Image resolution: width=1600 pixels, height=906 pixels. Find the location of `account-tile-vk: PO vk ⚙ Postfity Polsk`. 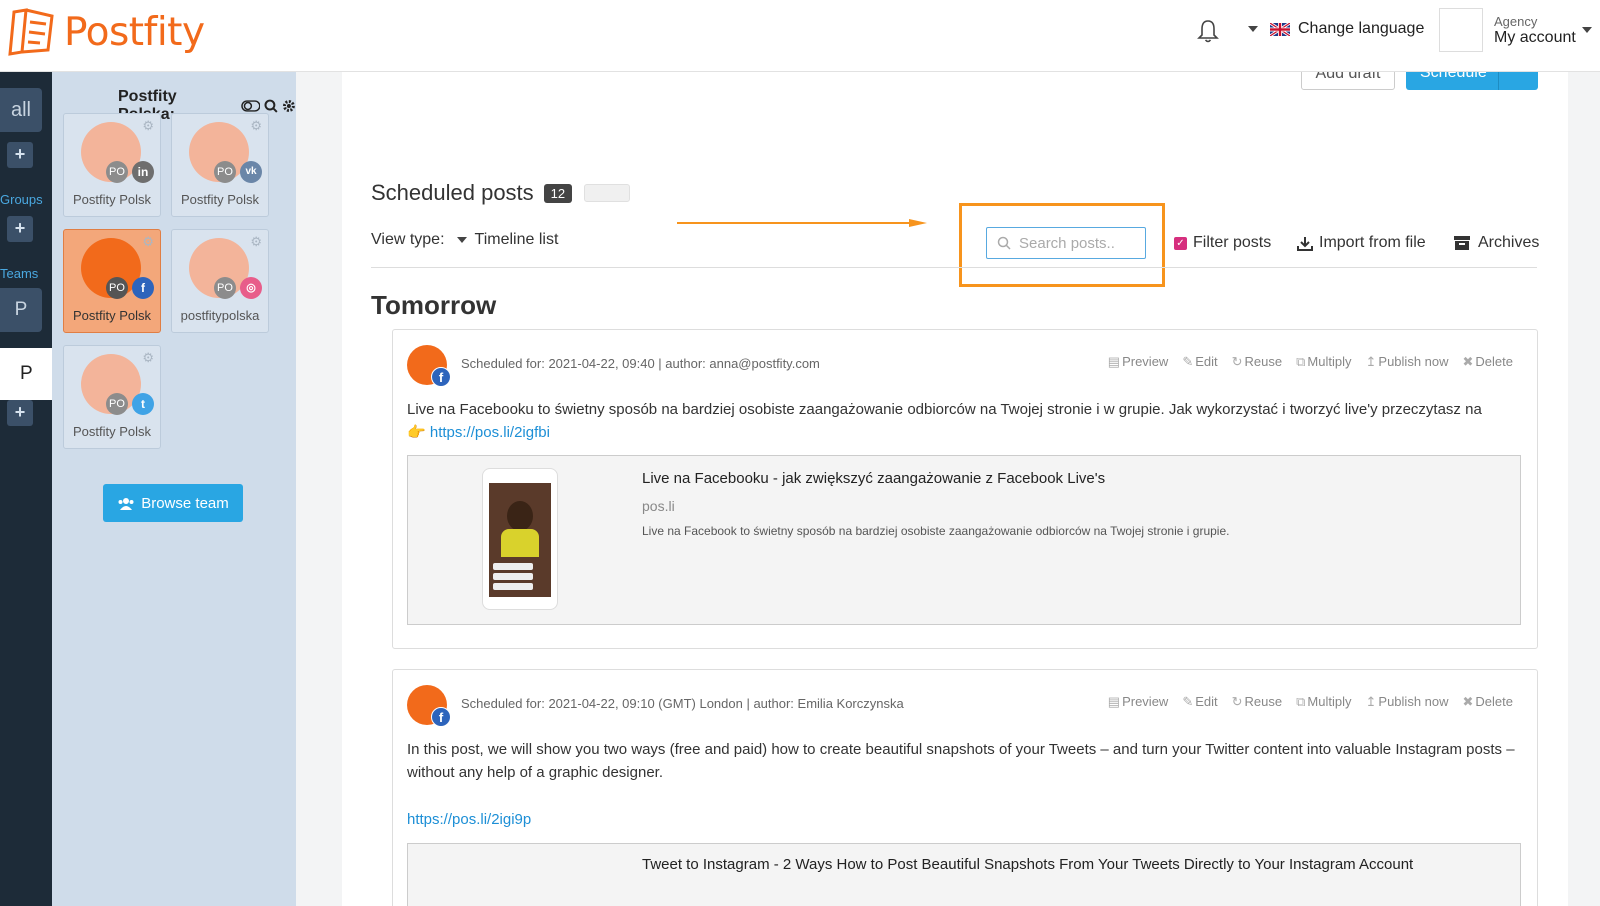

account-tile-vk: PO vk ⚙ Postfity Polsk is located at coordinates (220, 165).